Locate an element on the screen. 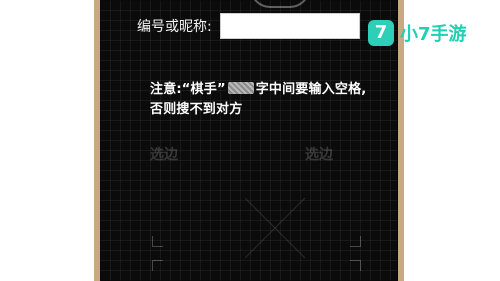 Image resolution: width=500 pixels, height=281 pixels. redacted-text-mark is located at coordinates (240, 88).